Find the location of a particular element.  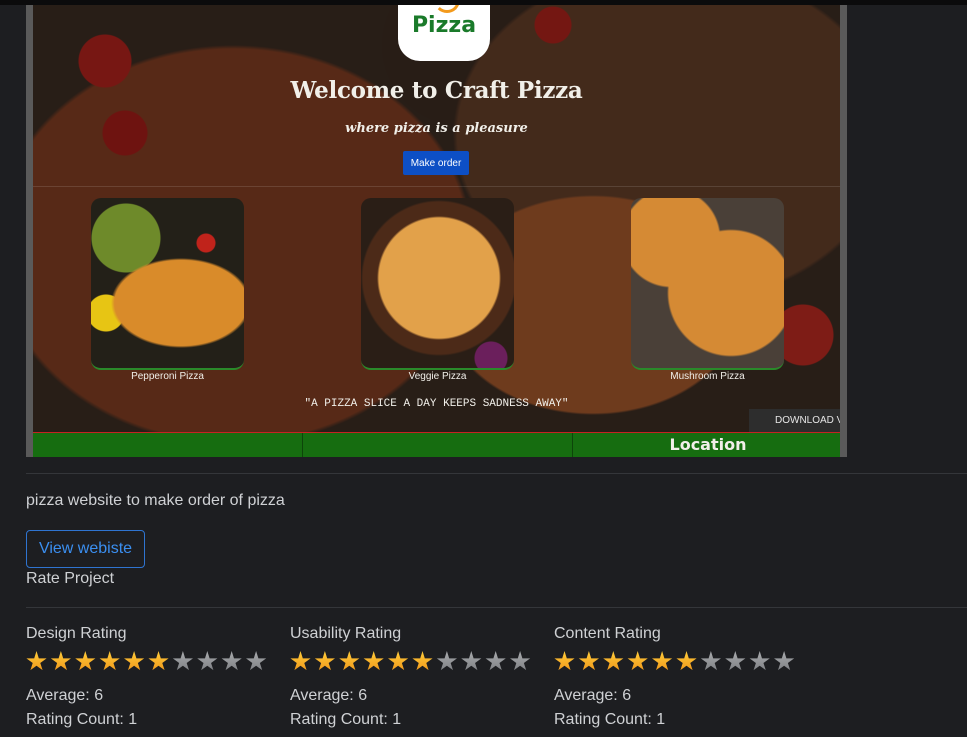

pizza-logo: Pizza is located at coordinates (444, 33).